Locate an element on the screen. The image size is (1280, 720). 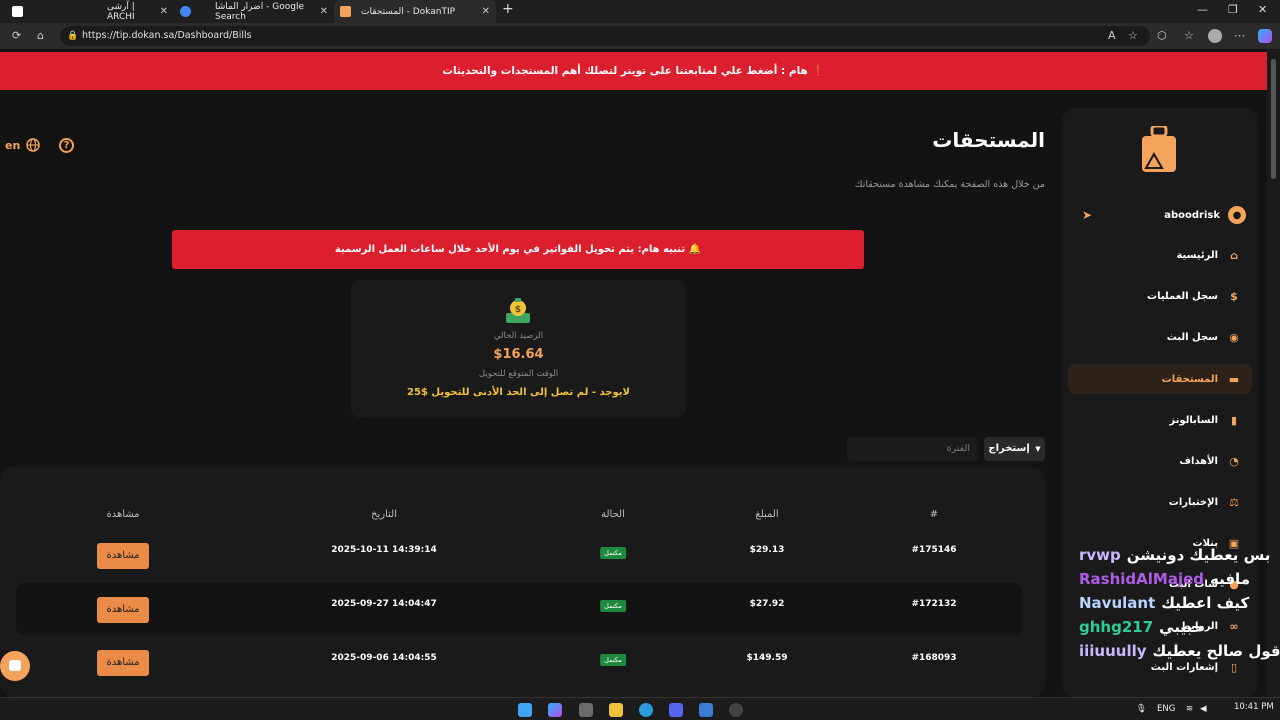
sidebar-item-label: سجل العمليات is located at coordinates (1182, 296).